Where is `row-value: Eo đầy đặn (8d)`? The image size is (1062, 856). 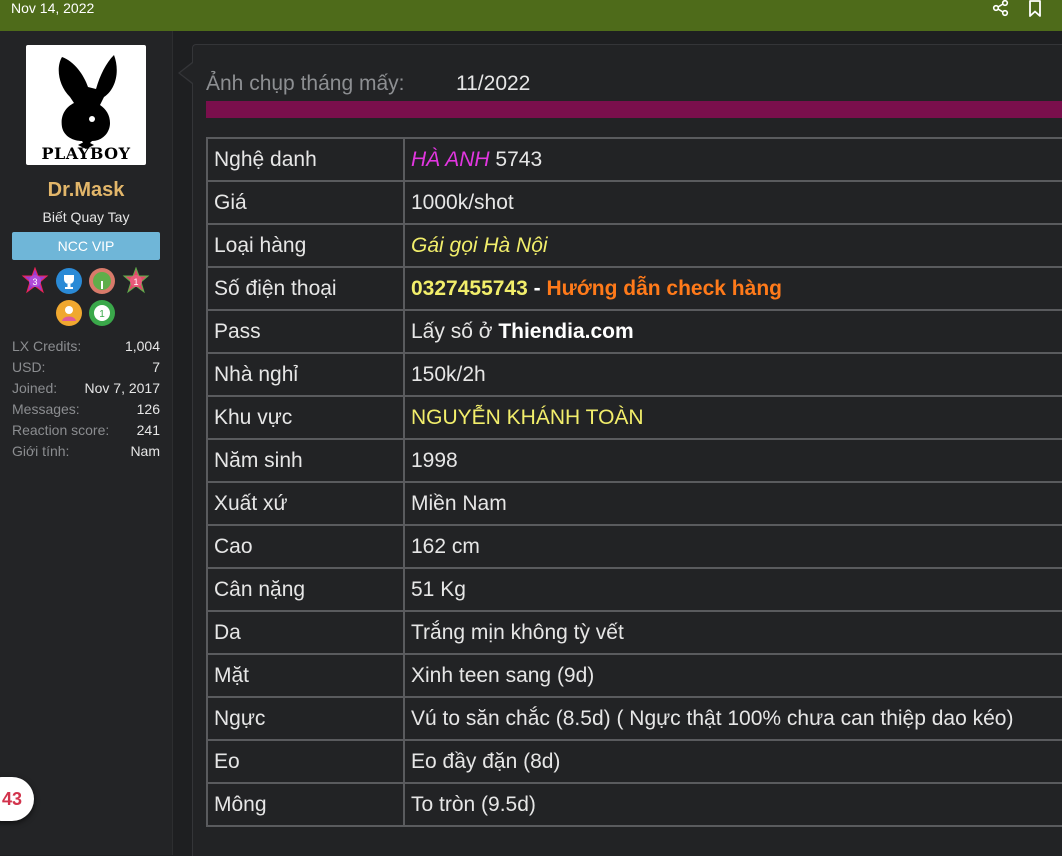 row-value: Eo đầy đặn (8d) is located at coordinates (732, 761).